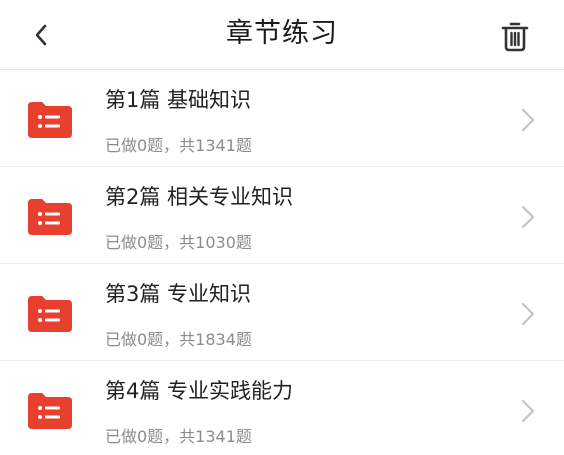 This screenshot has height=455, width=564. I want to click on chevron-left-icon, so click(41, 35).